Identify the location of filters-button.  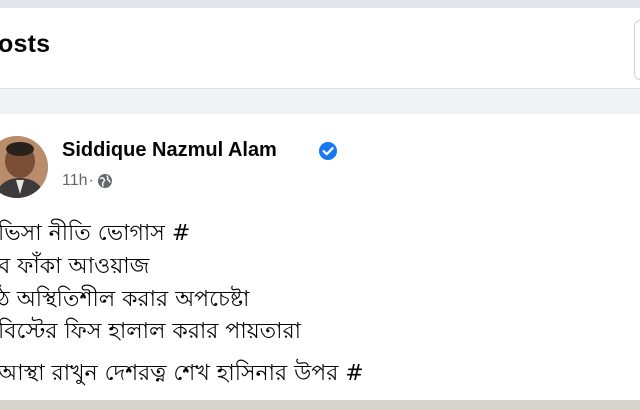
(637, 50).